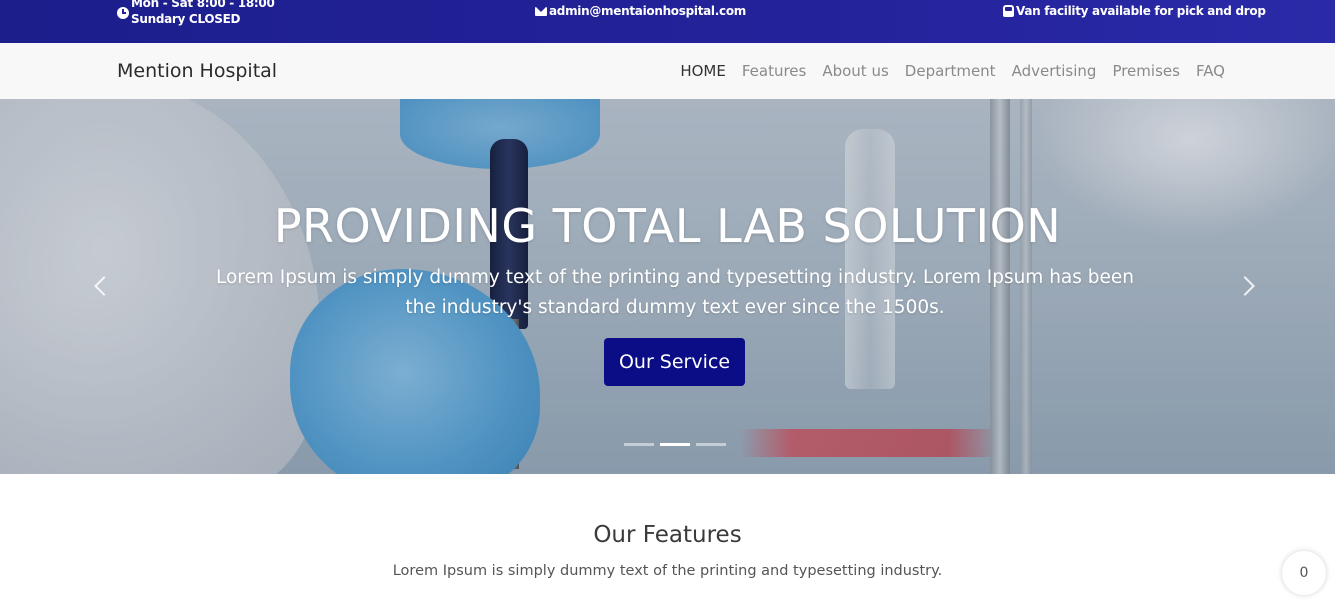 The height and width of the screenshot is (612, 1335). I want to click on email-text: admin@mentaionhospital.com, so click(647, 11).